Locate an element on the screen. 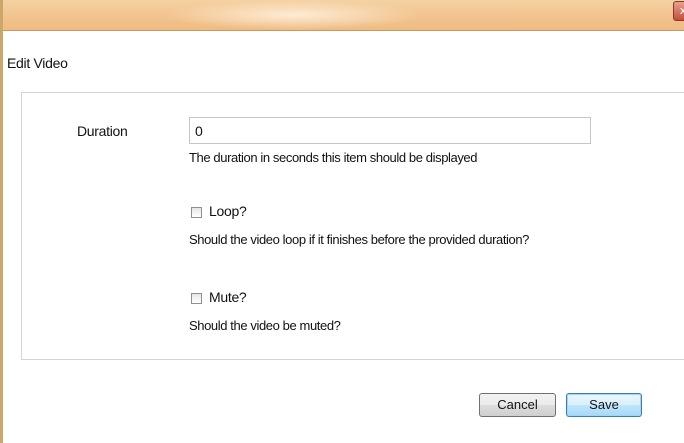 This screenshot has height=443, width=684. titlebar-glow is located at coordinates (293, 15).